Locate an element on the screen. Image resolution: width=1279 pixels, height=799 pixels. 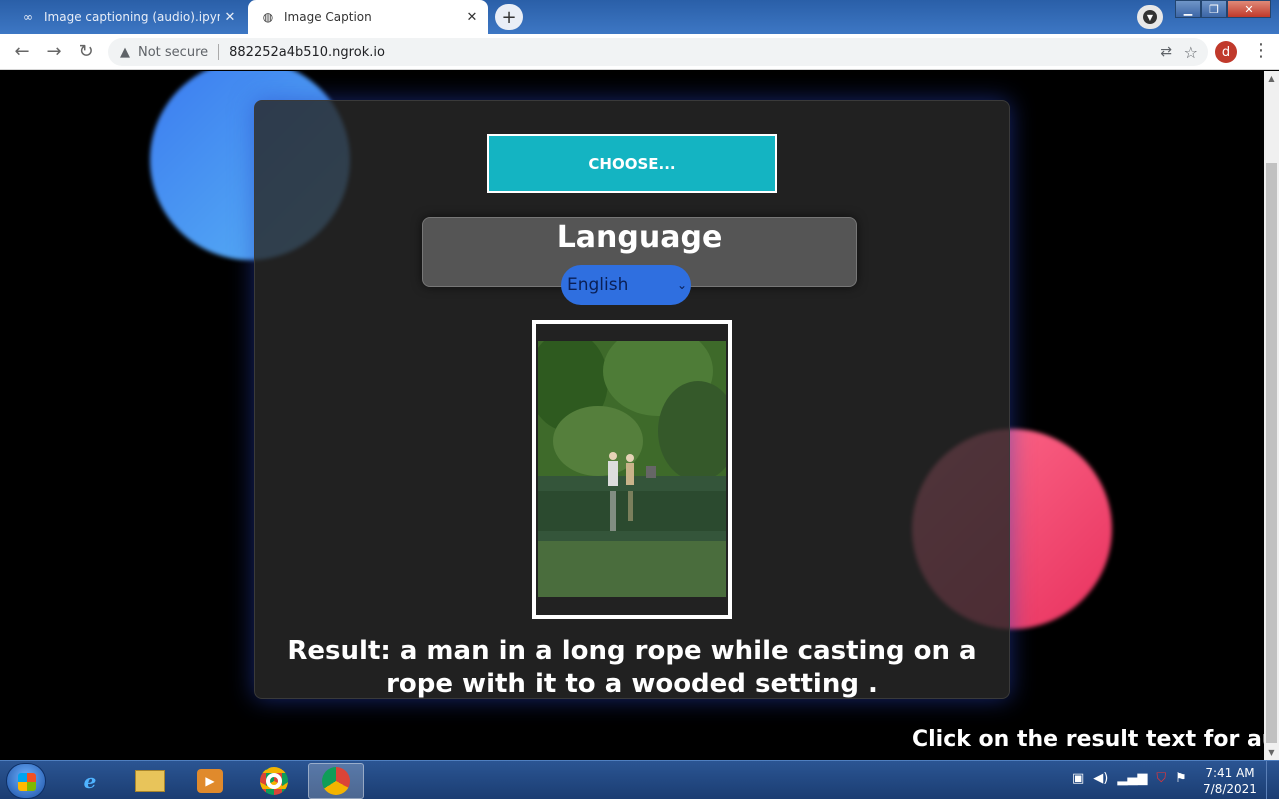
page-scrollbar: ▲ ▼ is located at coordinates (1271, 415).